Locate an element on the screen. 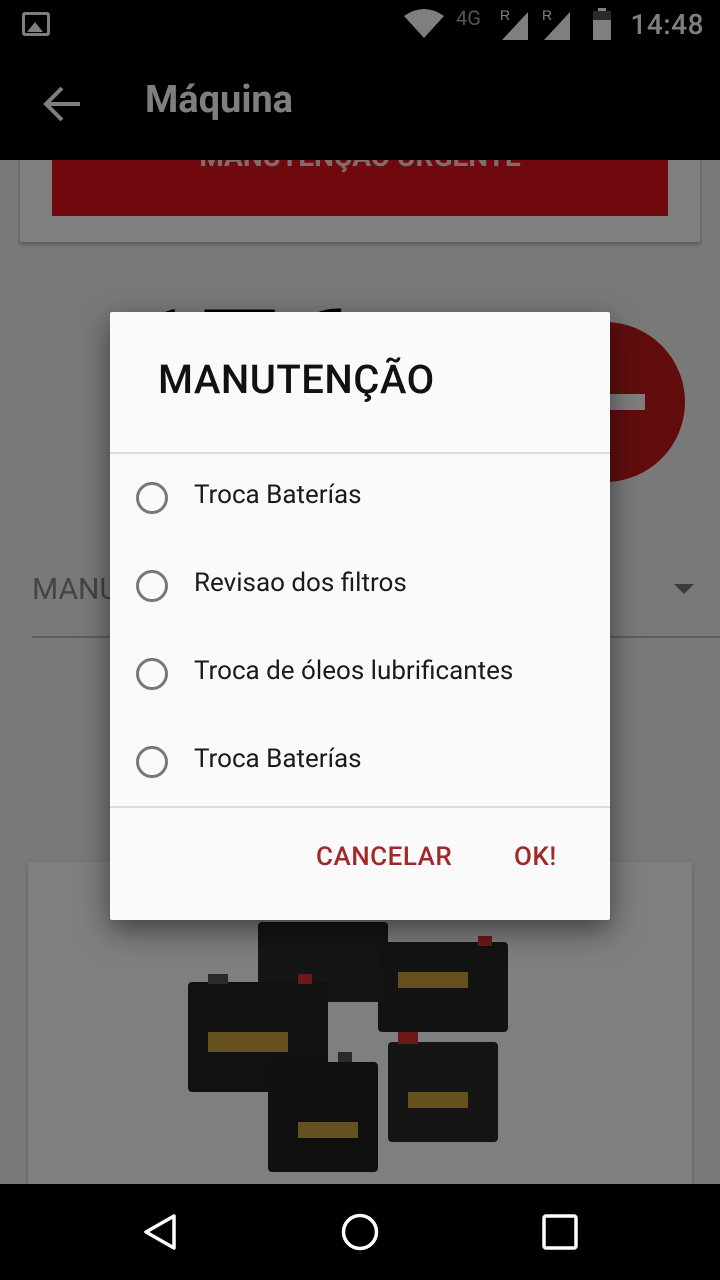 This screenshot has width=720, height=1280. navigation-bar is located at coordinates (360, 1232).